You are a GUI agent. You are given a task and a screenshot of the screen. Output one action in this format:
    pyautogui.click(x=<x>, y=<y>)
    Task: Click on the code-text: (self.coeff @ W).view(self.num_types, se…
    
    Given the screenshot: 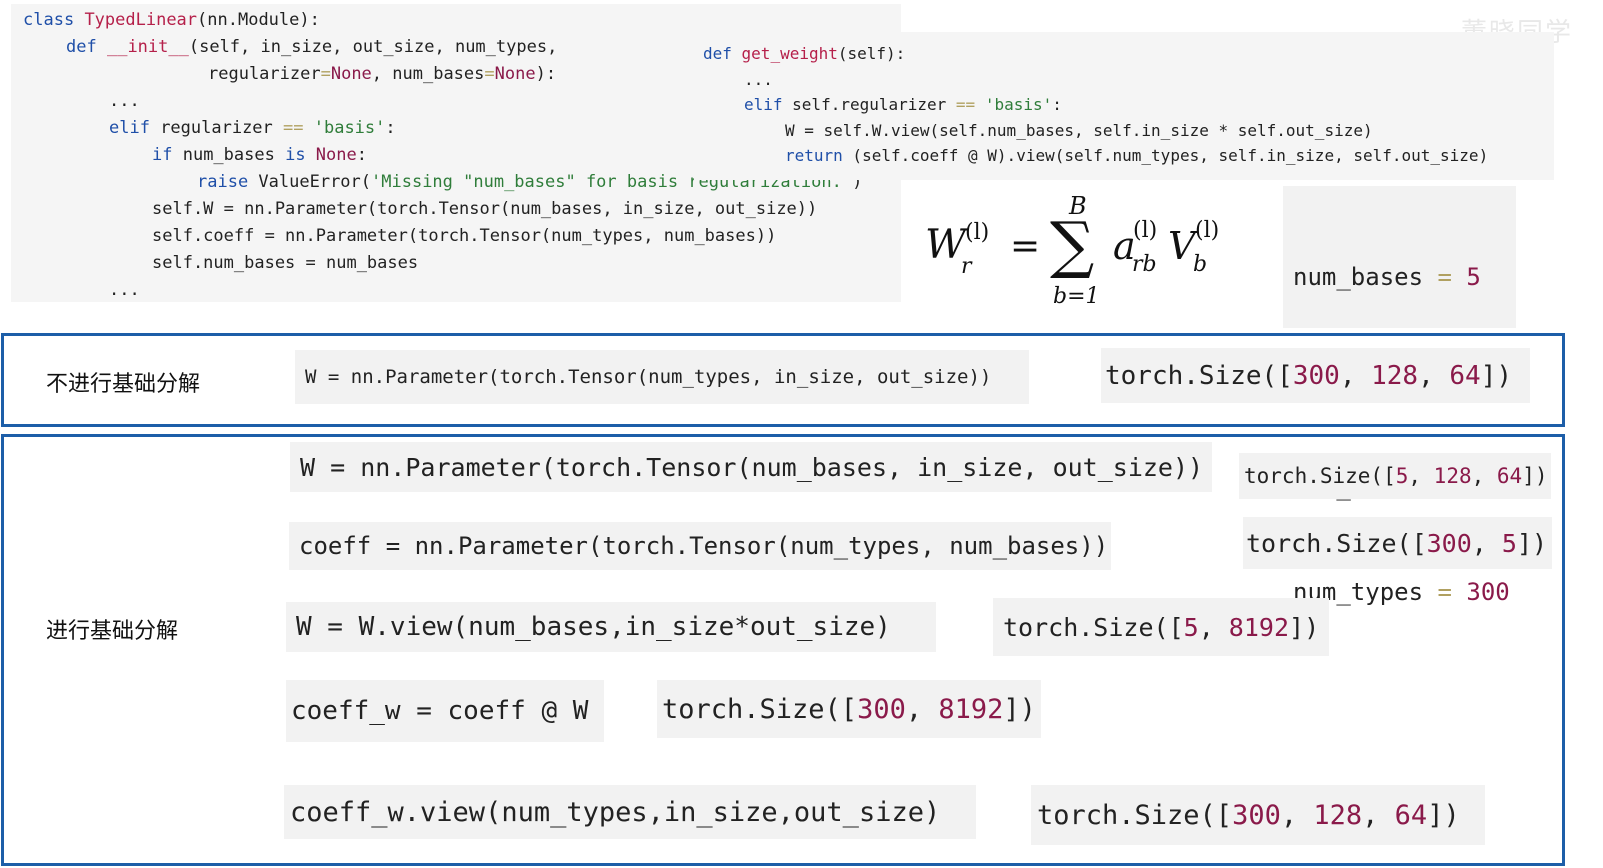 What is the action you would take?
    pyautogui.click(x=1165, y=155)
    